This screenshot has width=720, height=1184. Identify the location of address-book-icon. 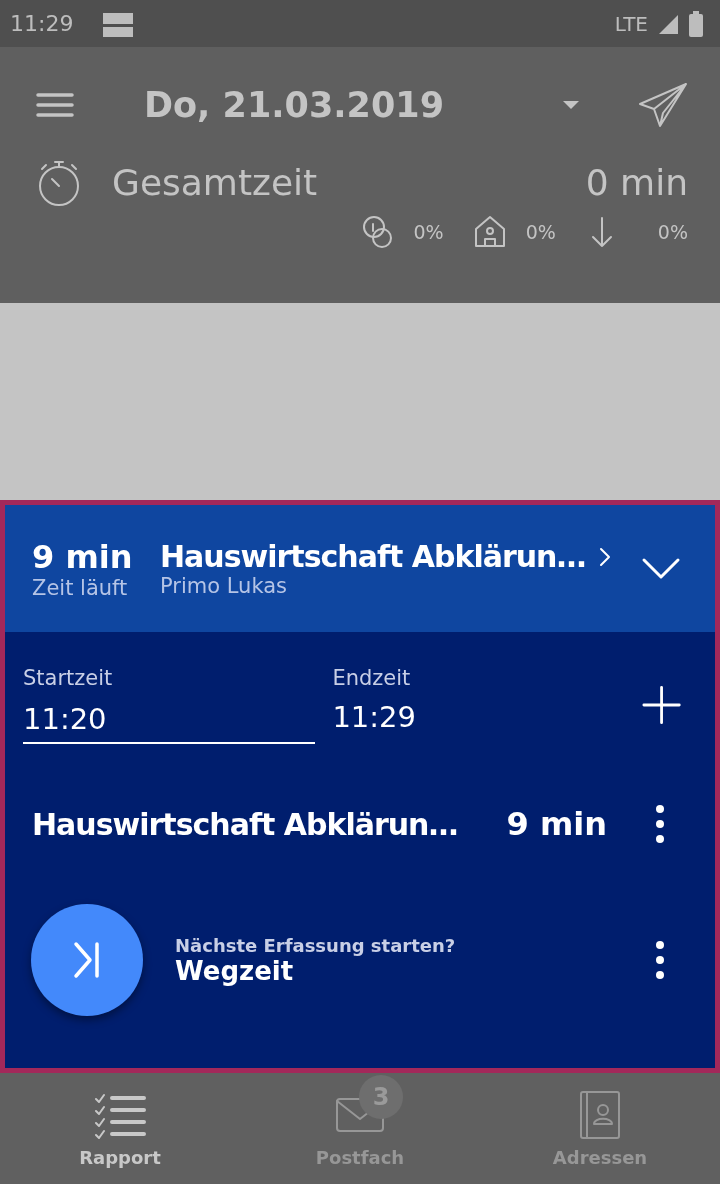
(600, 1115).